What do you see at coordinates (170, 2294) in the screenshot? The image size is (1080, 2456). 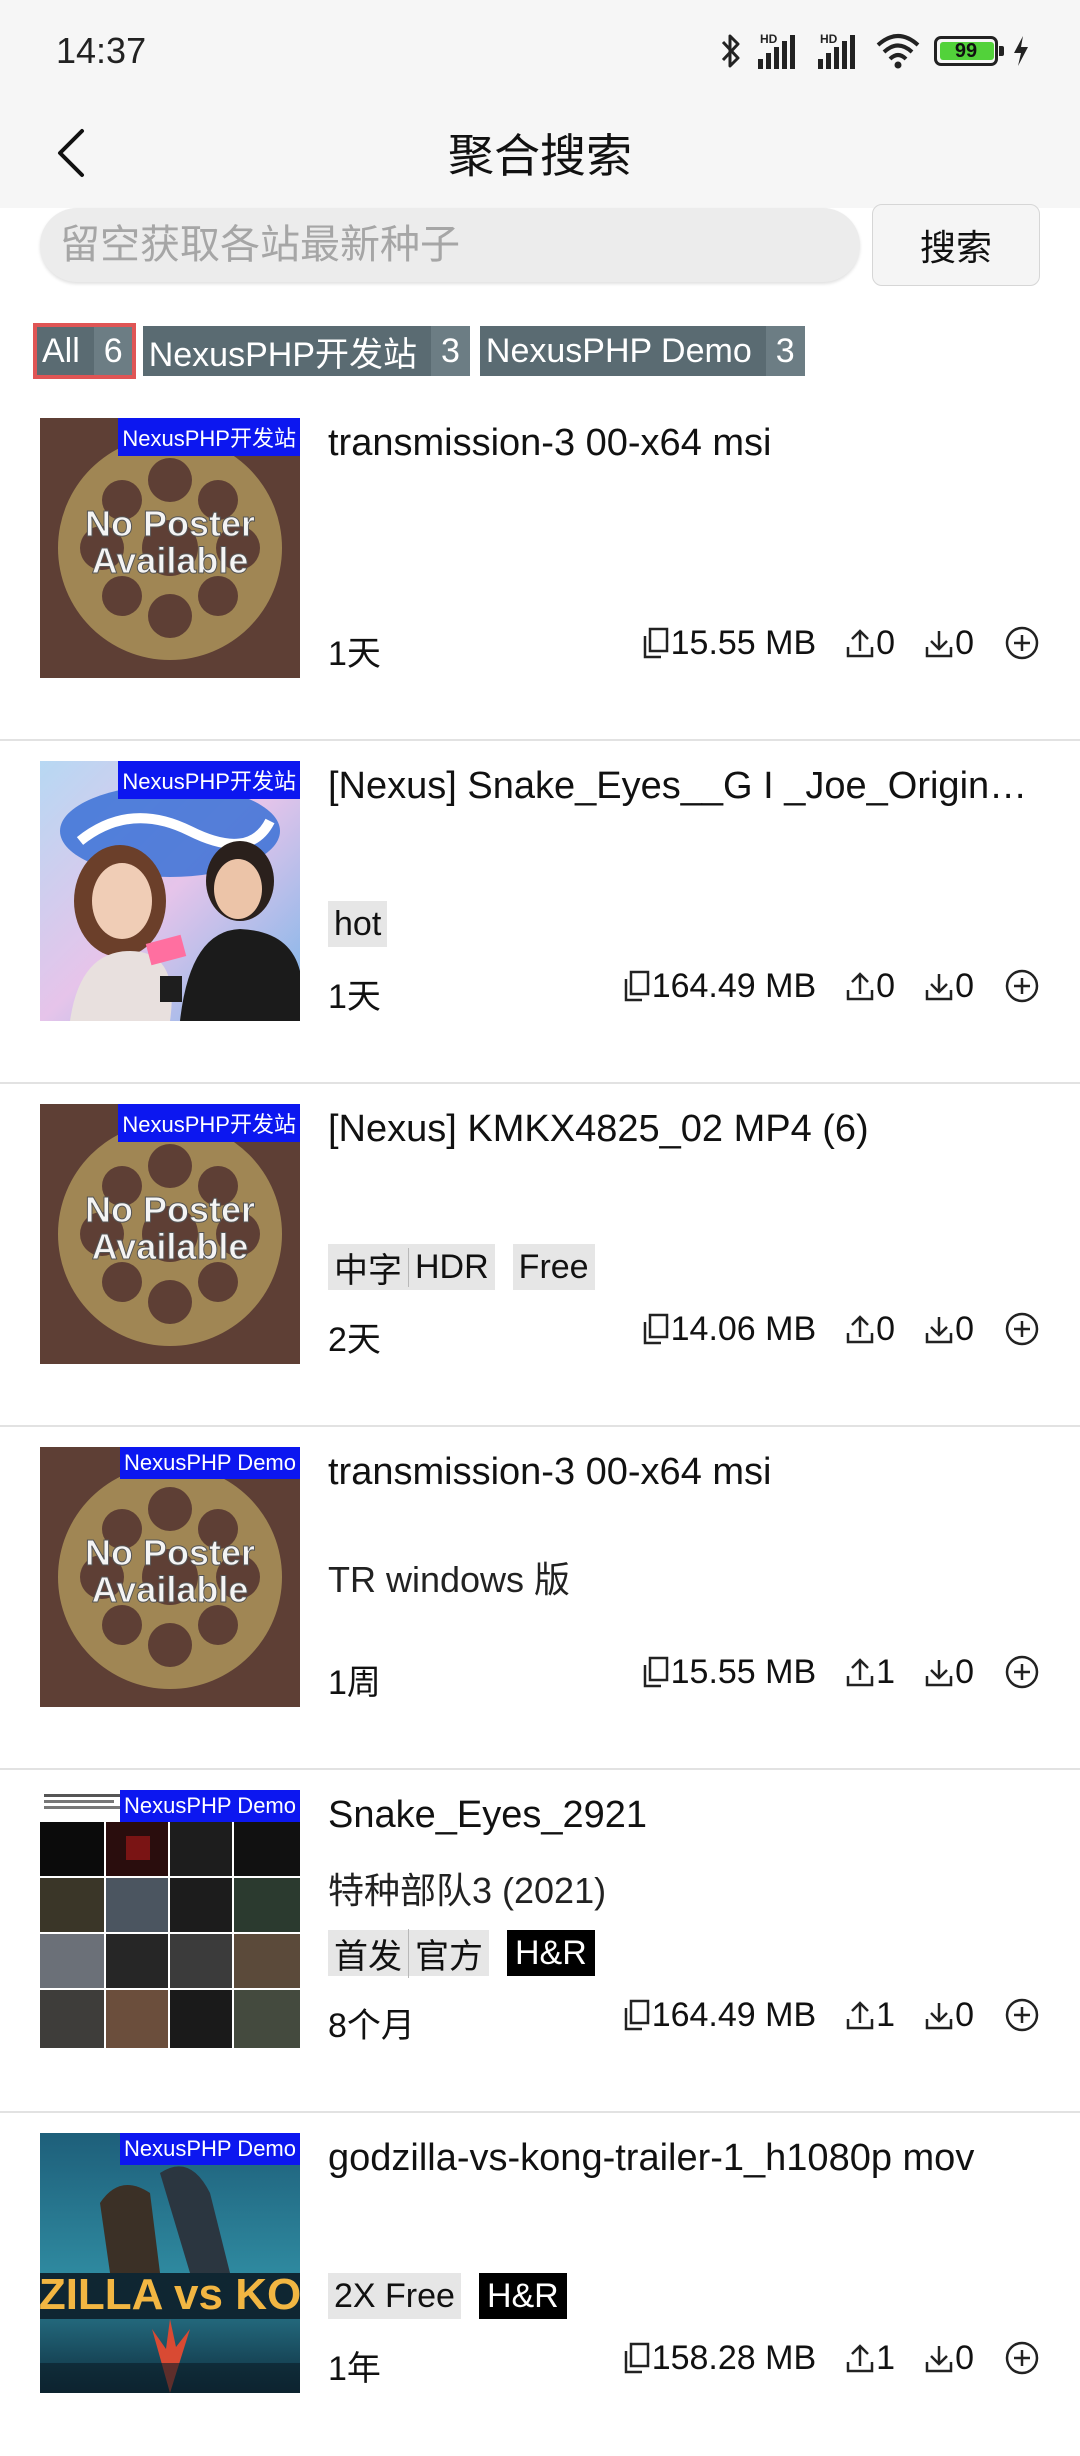 I see `poster-title-art: ODZILLA vs KONG` at bounding box center [170, 2294].